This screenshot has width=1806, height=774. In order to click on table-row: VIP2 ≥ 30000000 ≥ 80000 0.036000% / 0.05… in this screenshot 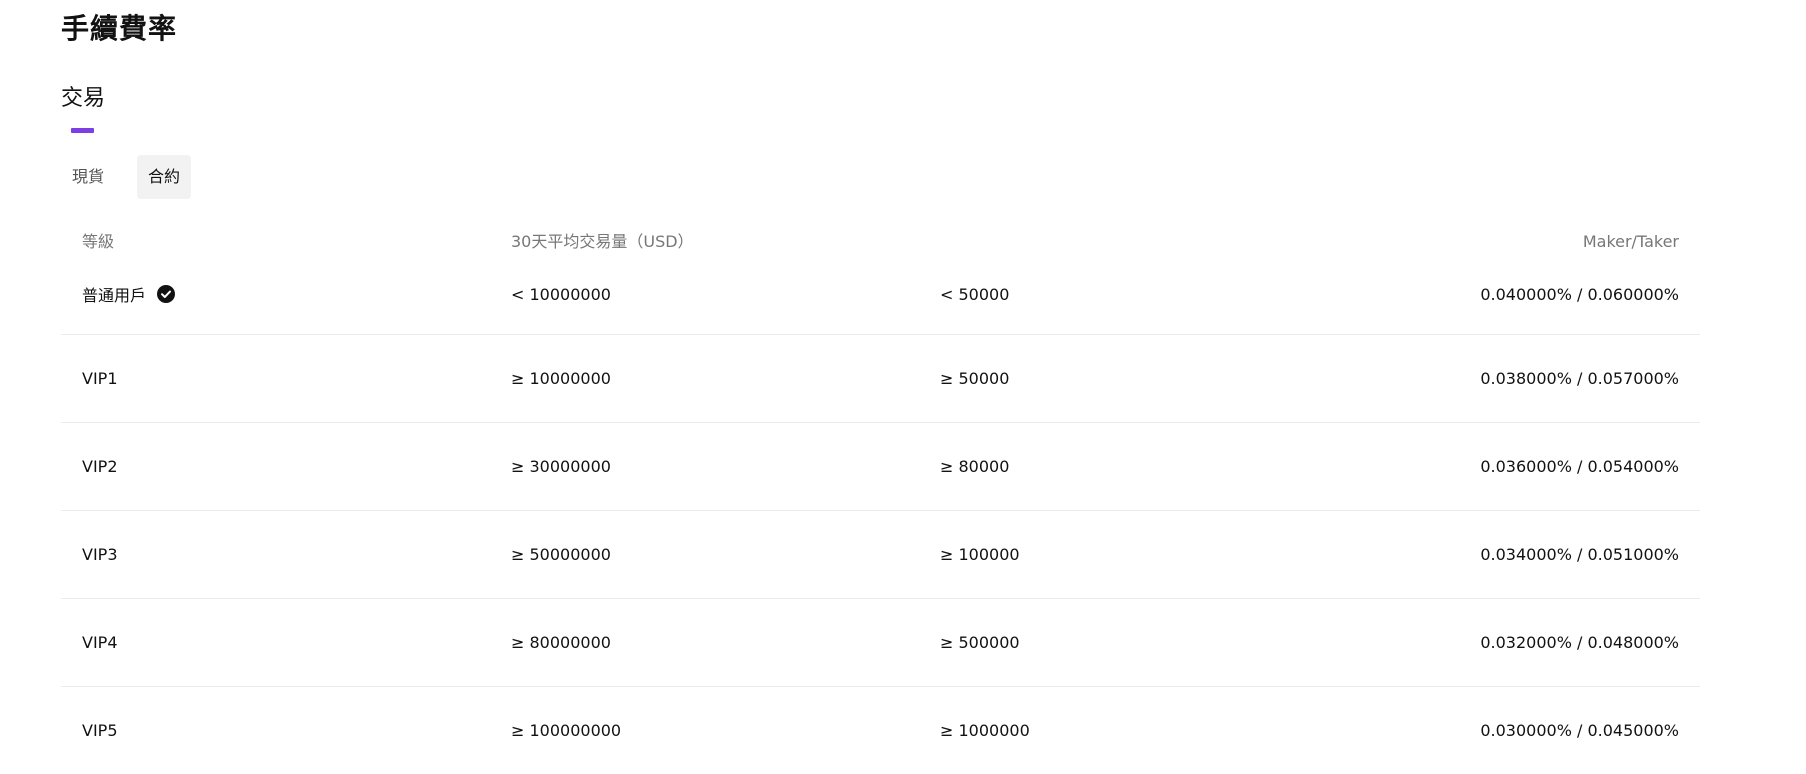, I will do `click(880, 467)`.